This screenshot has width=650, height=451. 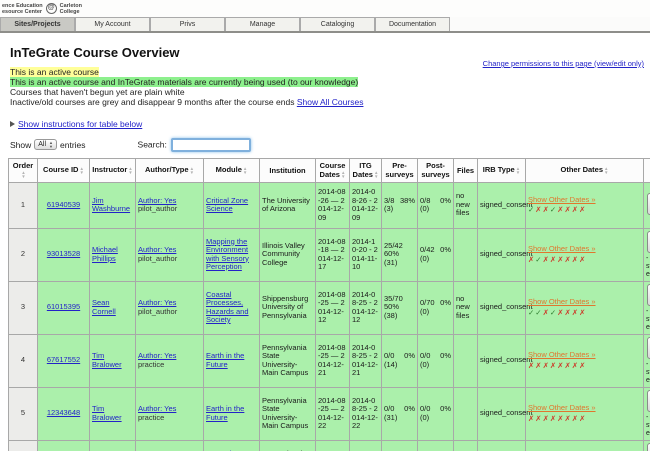 What do you see at coordinates (63, 170) in the screenshot?
I see `col-header-course-id: Course ID▲ ▼` at bounding box center [63, 170].